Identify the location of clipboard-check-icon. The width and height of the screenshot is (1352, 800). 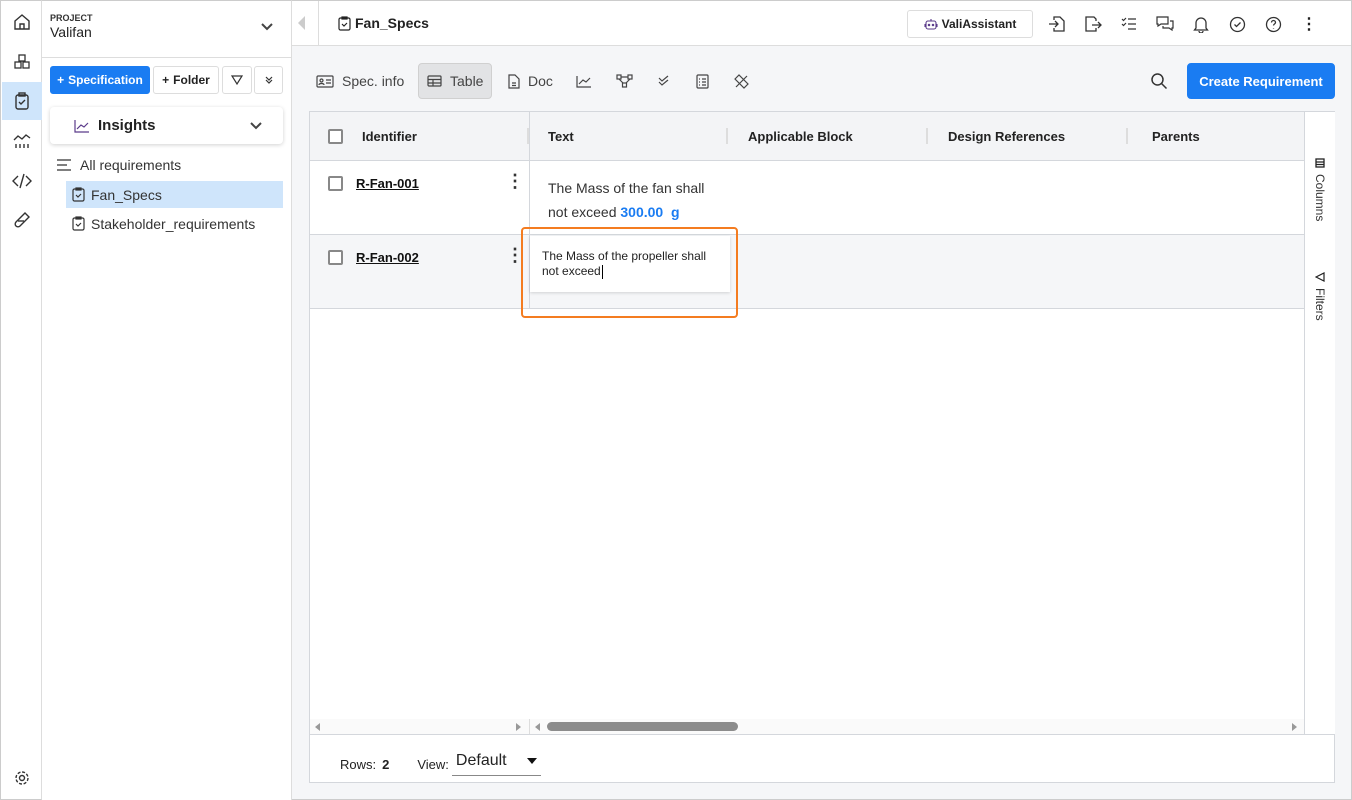
(78, 223).